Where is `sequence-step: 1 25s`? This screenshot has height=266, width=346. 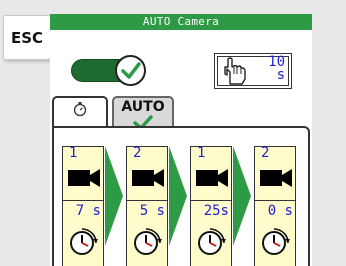 sequence-step: 1 25s is located at coordinates (211, 206).